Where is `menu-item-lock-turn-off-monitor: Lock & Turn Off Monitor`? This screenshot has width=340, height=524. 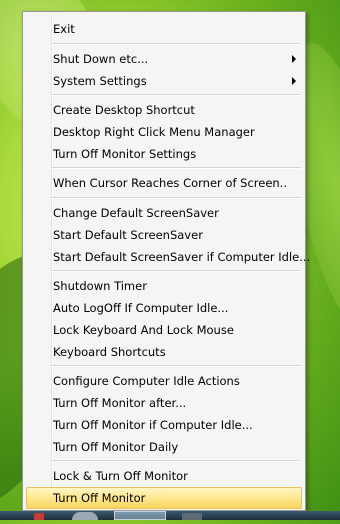 menu-item-lock-turn-off-monitor: Lock & Turn Off Monitor is located at coordinates (164, 476).